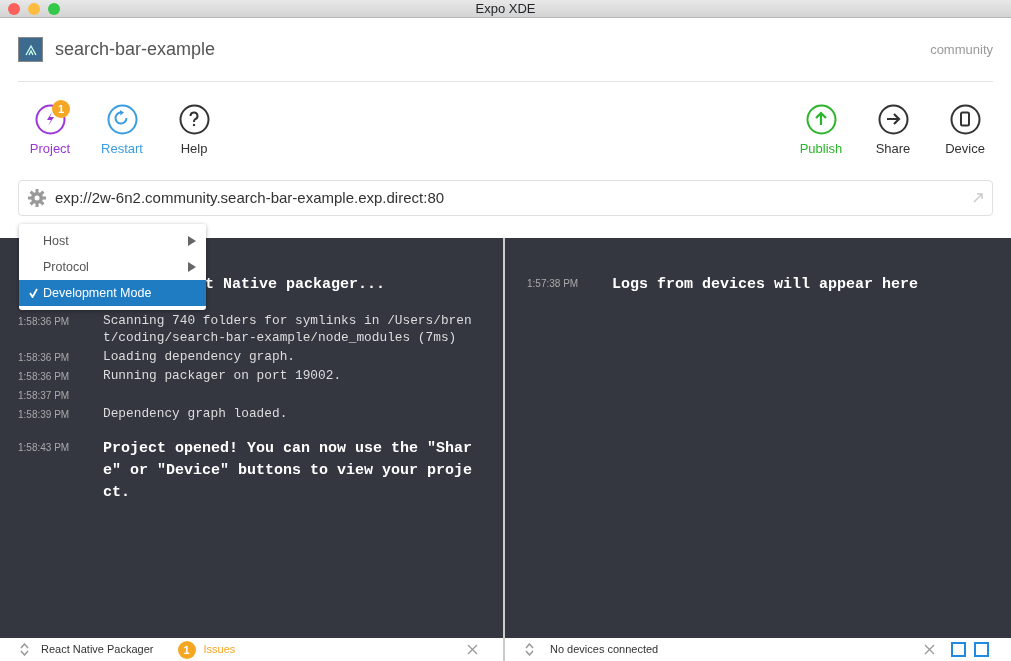  Describe the element at coordinates (30, 49) in the screenshot. I see `app-logo-icon` at that location.